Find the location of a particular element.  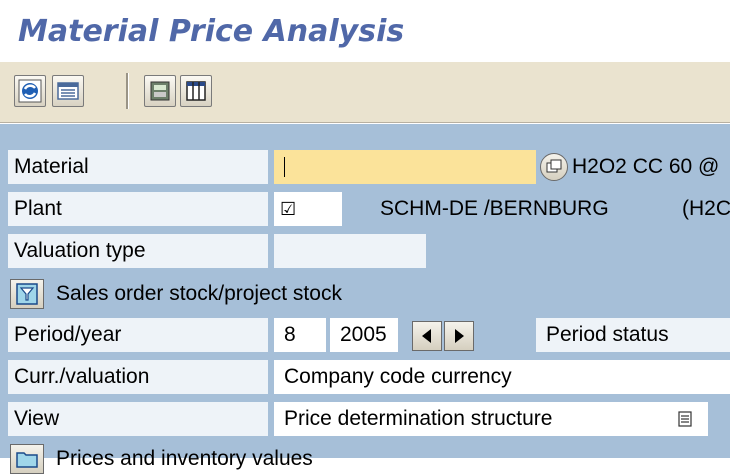

arrow-right-icon is located at coordinates (459, 336).